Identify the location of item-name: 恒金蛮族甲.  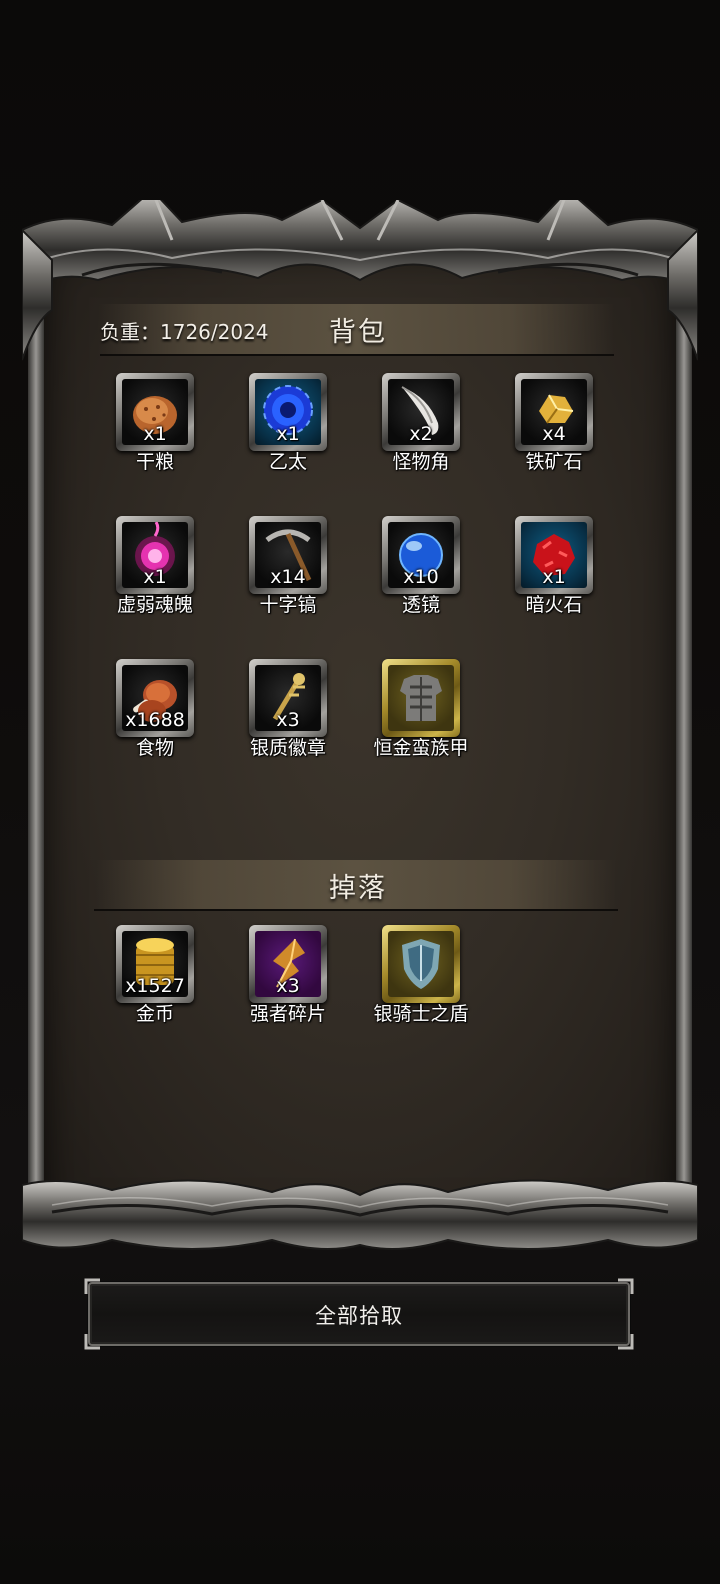
(421, 748).